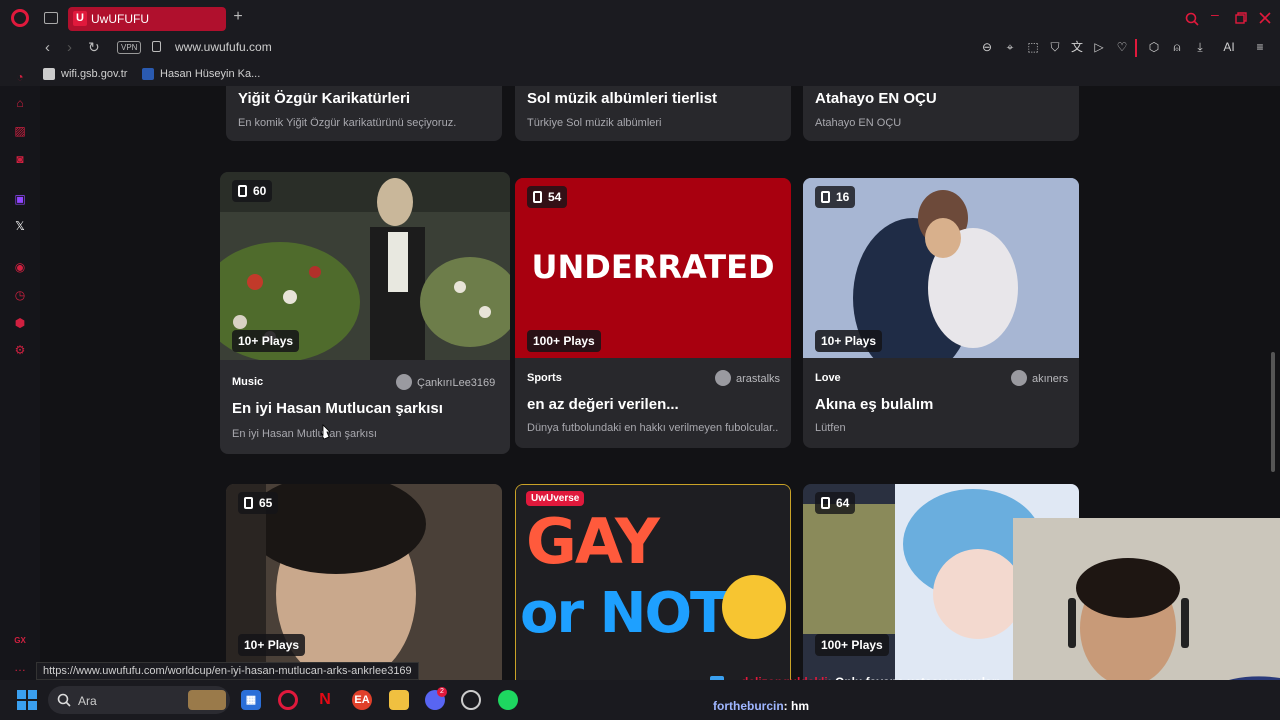 Image resolution: width=1280 pixels, height=720 pixels. I want to click on card-title: Yiğit Özgür Karikatürleri, so click(324, 98).